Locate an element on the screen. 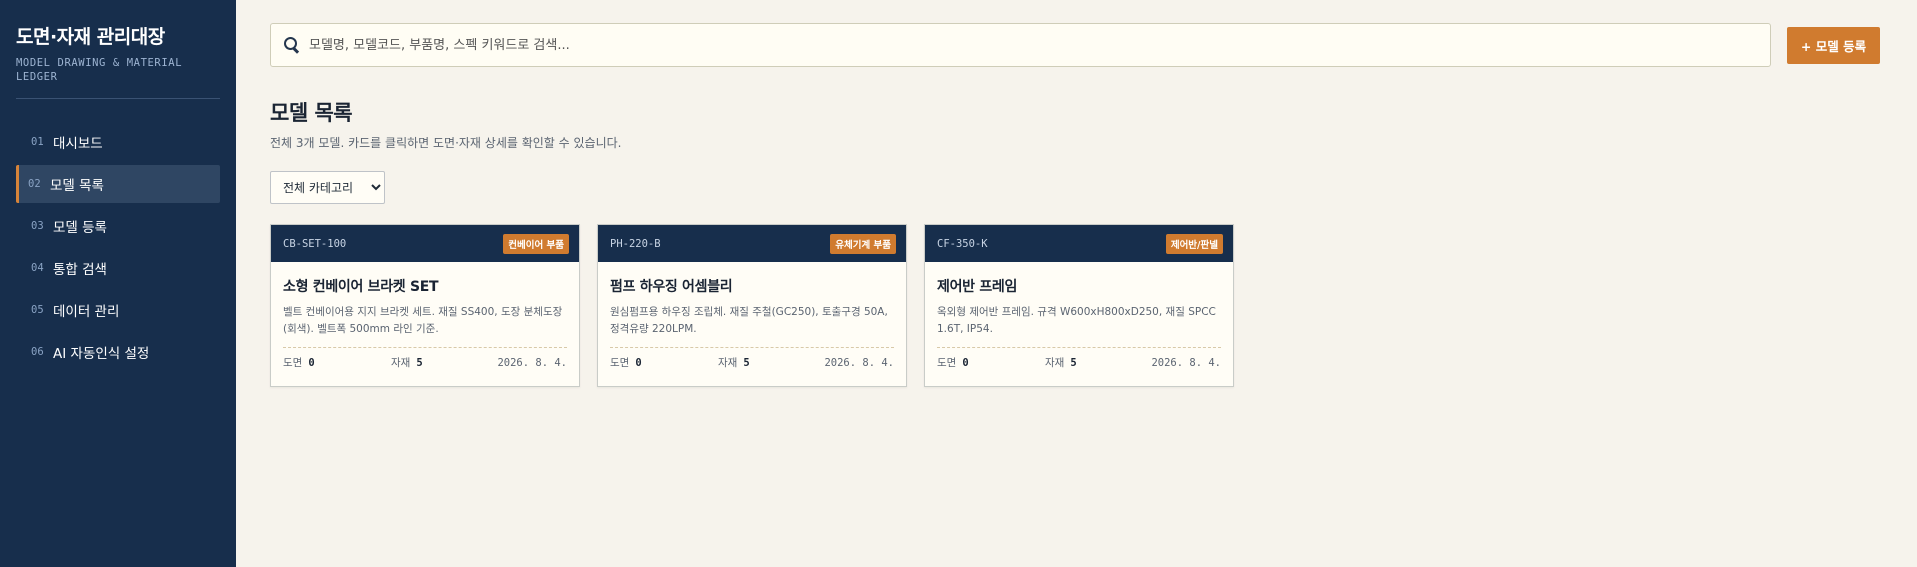 This screenshot has width=1917, height=567. model-code: CF-350-K is located at coordinates (962, 243).